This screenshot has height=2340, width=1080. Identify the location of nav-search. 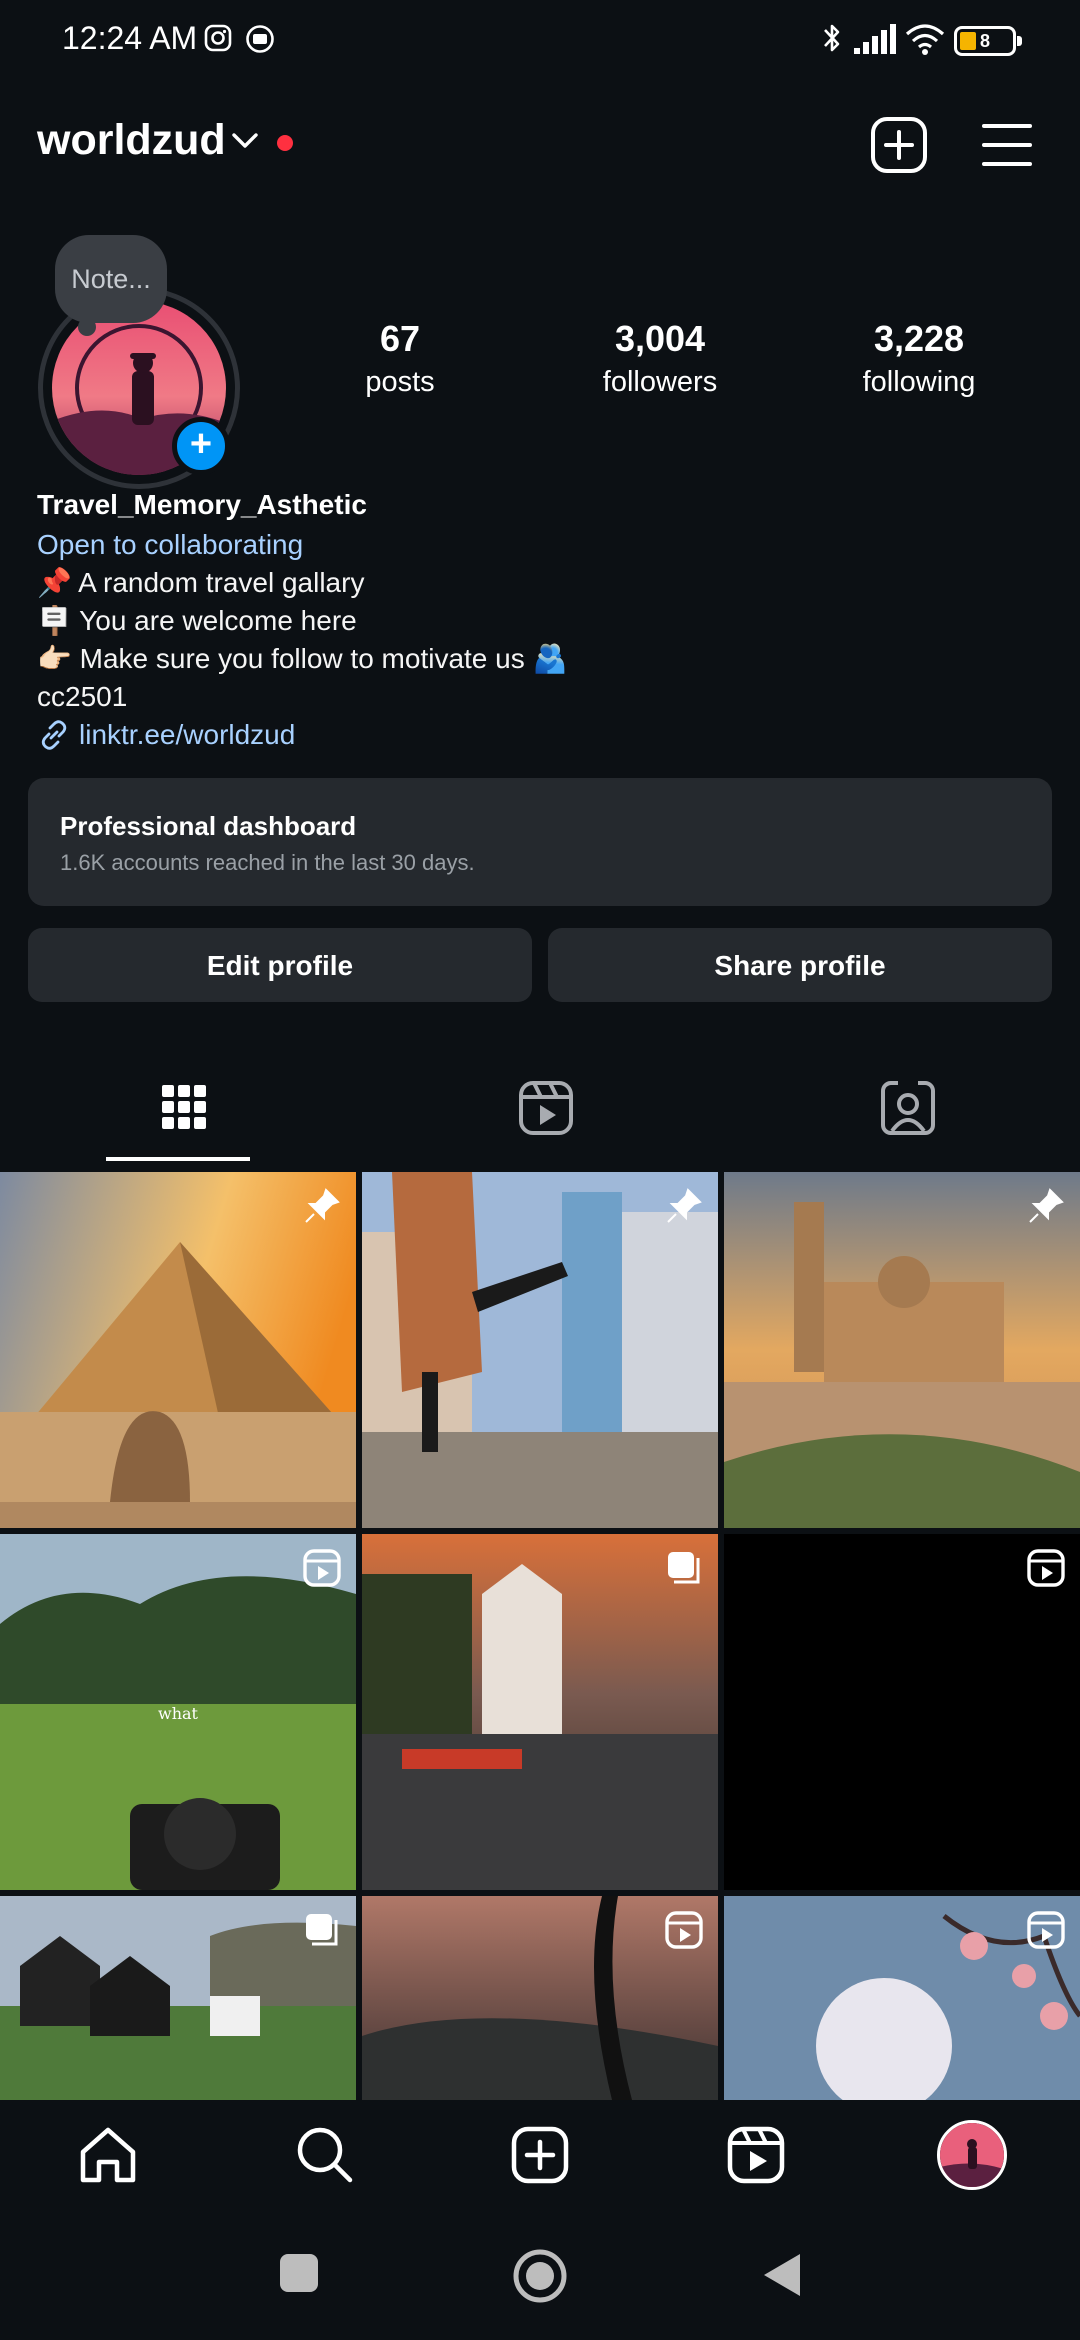
(325, 2155).